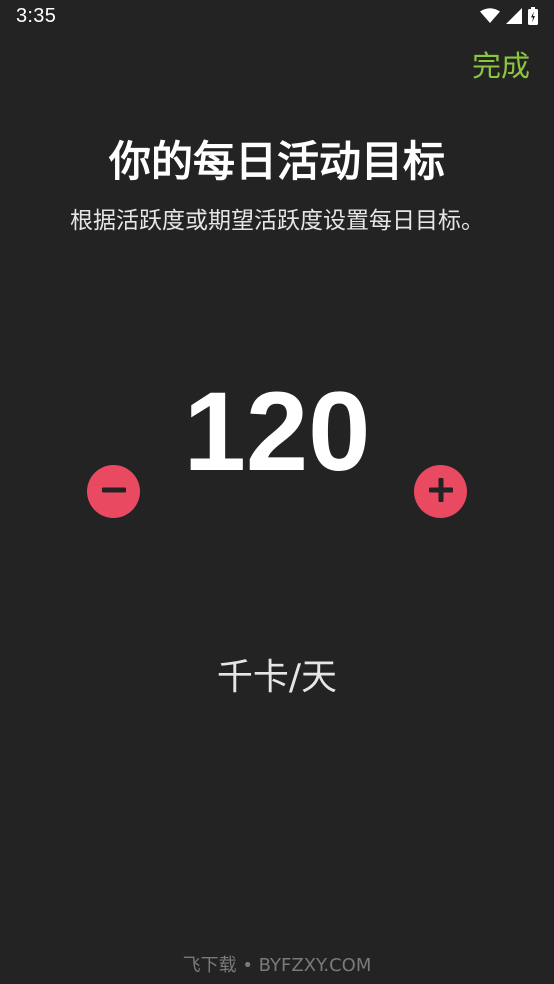  Describe the element at coordinates (533, 16) in the screenshot. I see `battery-icon` at that location.